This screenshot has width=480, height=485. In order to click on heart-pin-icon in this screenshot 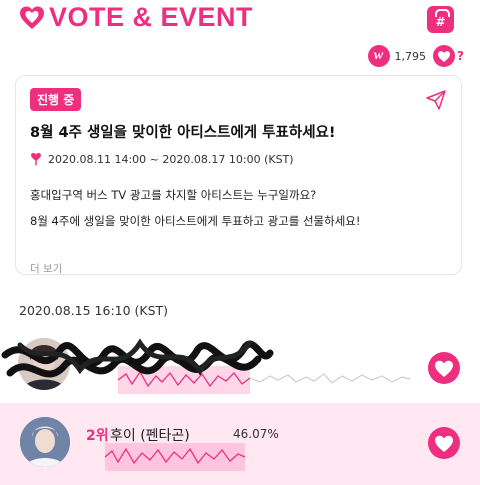, I will do `click(36, 159)`.